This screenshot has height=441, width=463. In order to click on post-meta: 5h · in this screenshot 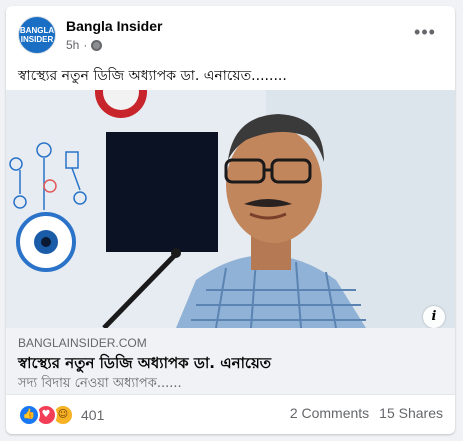, I will do `click(84, 45)`.